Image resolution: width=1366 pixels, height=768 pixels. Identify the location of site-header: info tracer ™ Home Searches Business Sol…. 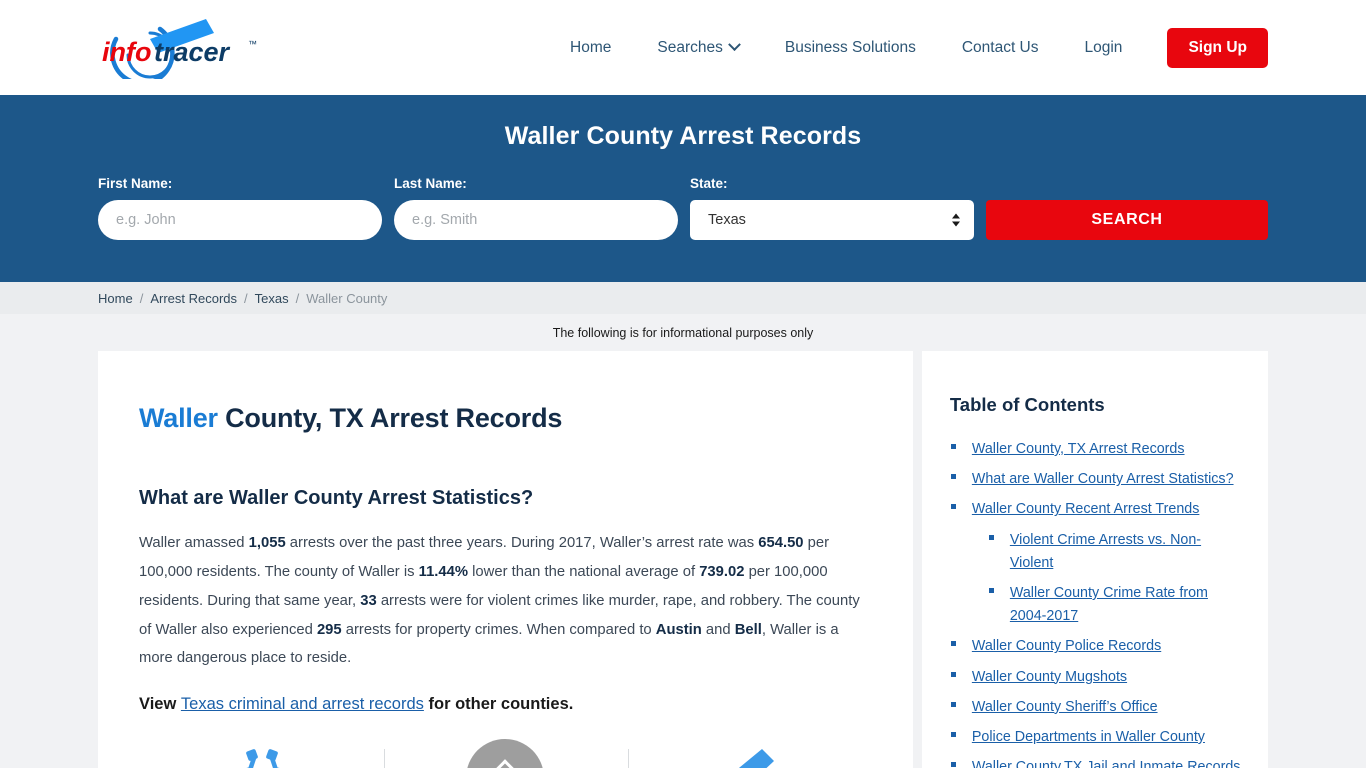
(683, 47).